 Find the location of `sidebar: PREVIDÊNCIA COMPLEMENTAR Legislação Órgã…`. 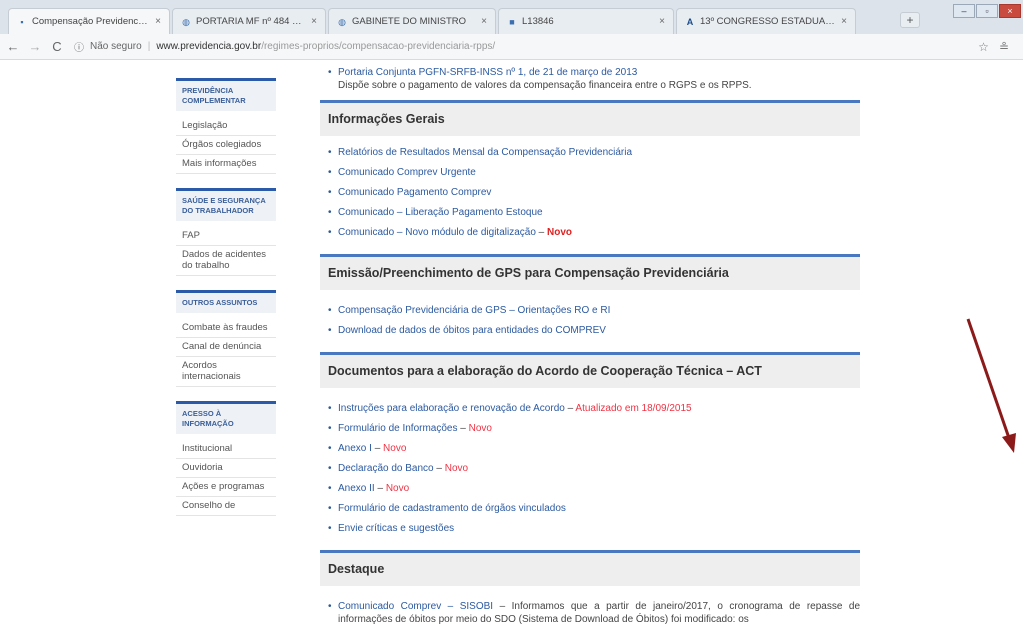

sidebar: PREVIDÊNCIA COMPLEMENTAR Legislação Órgã… is located at coordinates (226, 304).